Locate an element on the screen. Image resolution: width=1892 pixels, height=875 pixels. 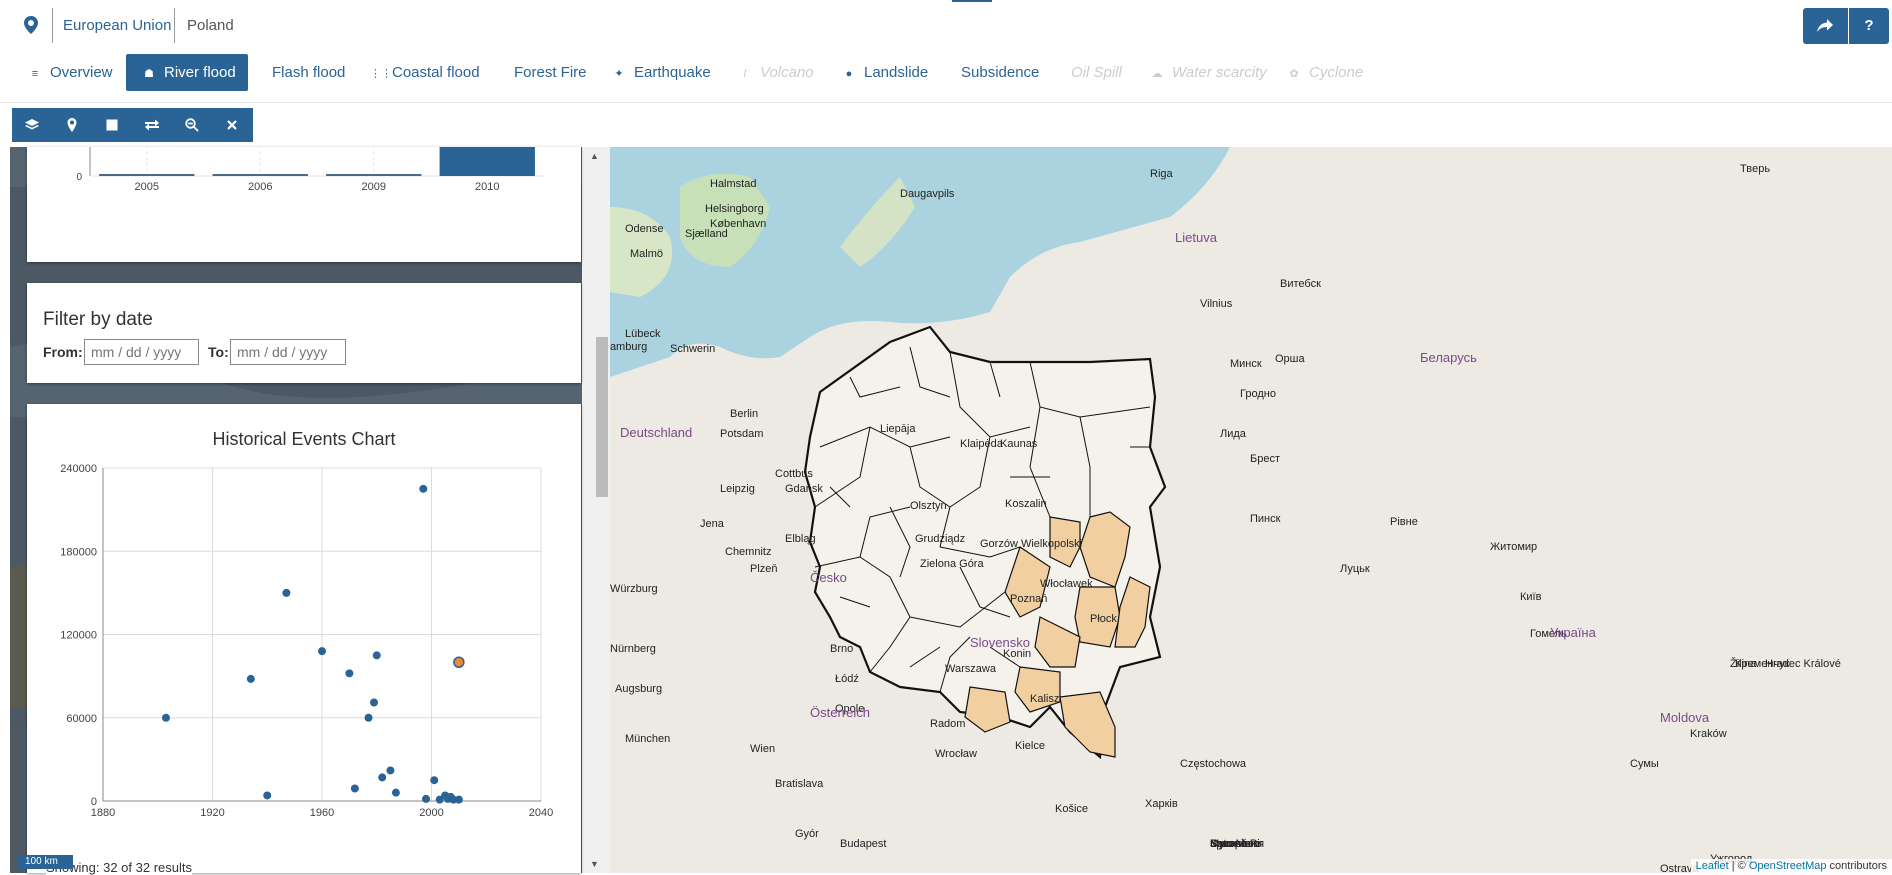
city-label: Płock is located at coordinates (1103, 619).